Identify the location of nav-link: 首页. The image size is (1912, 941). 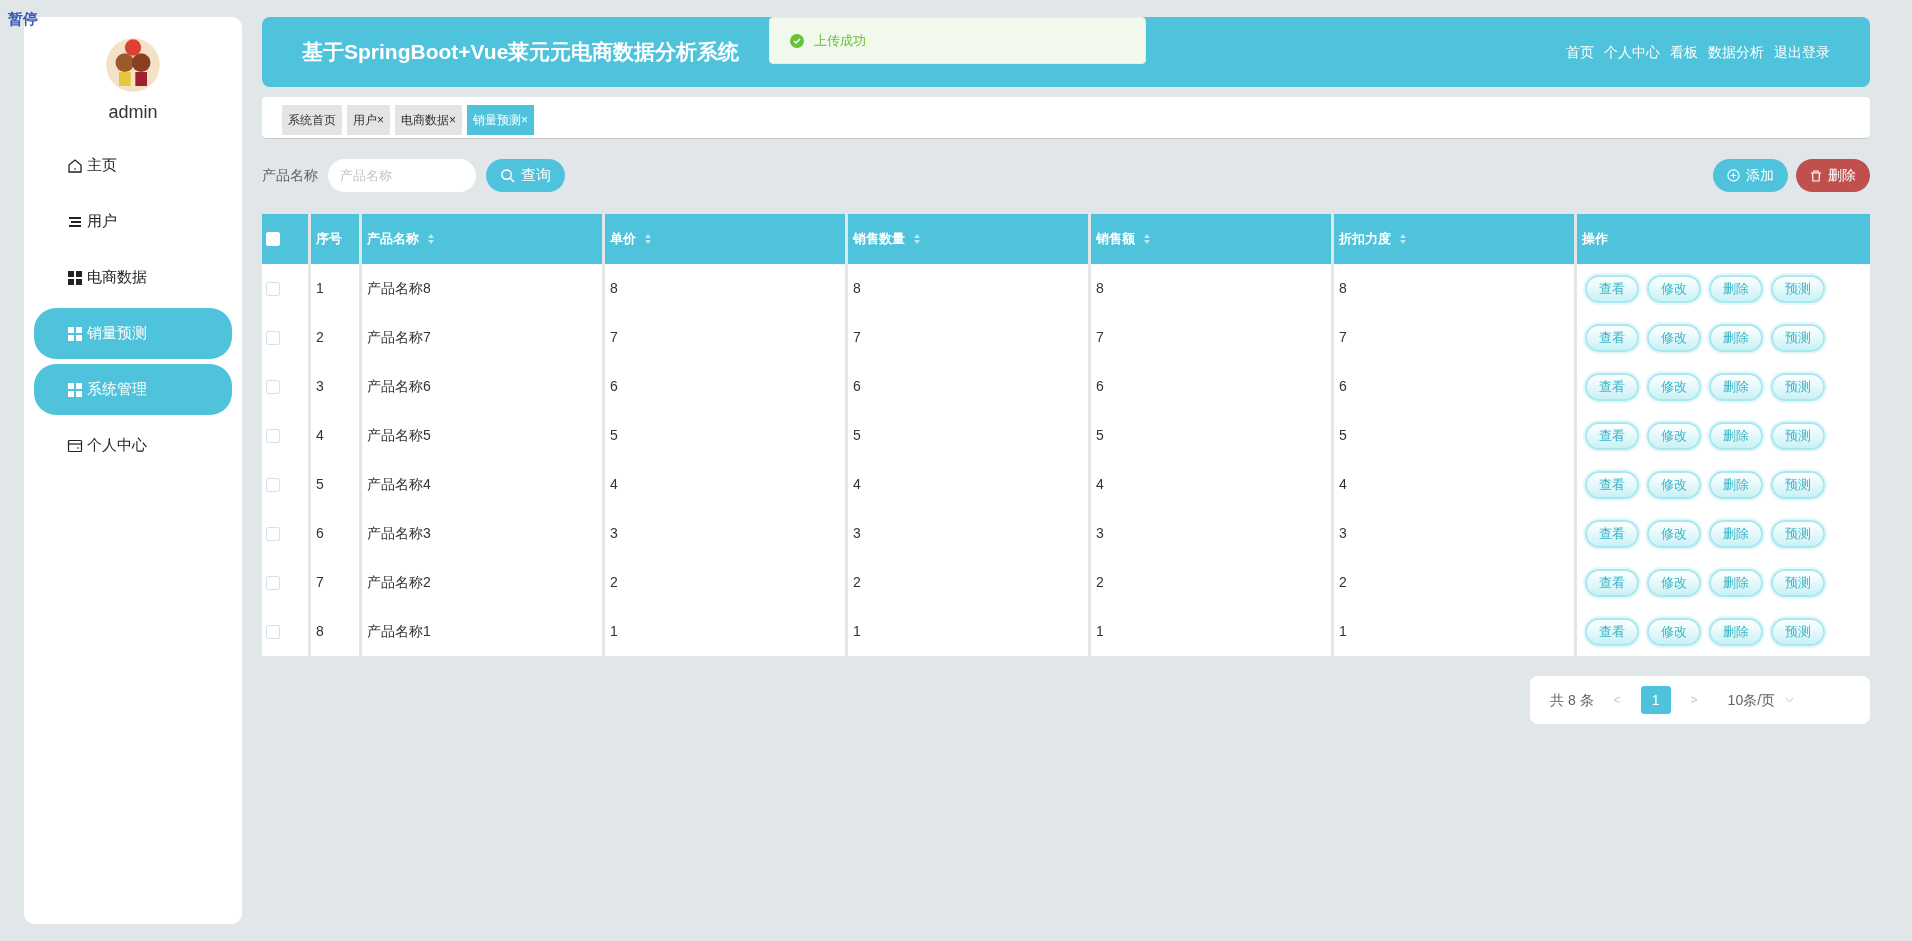
(1580, 52).